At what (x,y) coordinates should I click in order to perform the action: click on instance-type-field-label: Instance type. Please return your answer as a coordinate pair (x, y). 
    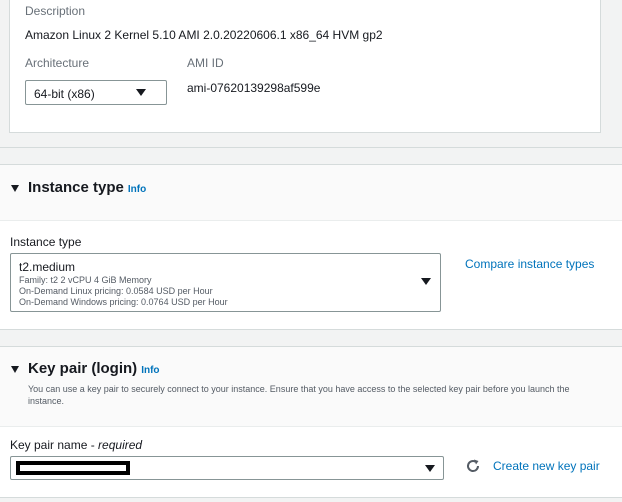
    Looking at the image, I should click on (46, 242).